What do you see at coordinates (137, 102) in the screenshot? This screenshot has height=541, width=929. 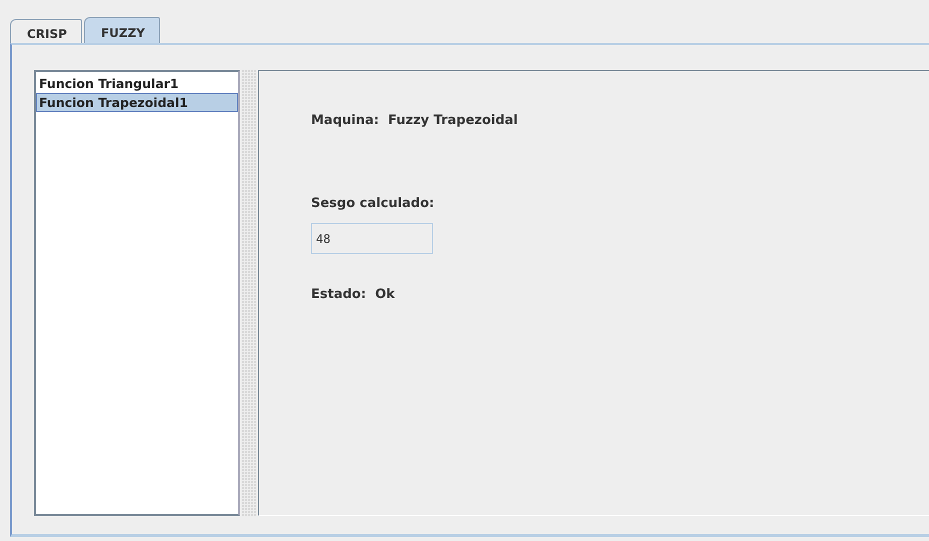 I see `list-item: Funcion Trapezoidal1` at bounding box center [137, 102].